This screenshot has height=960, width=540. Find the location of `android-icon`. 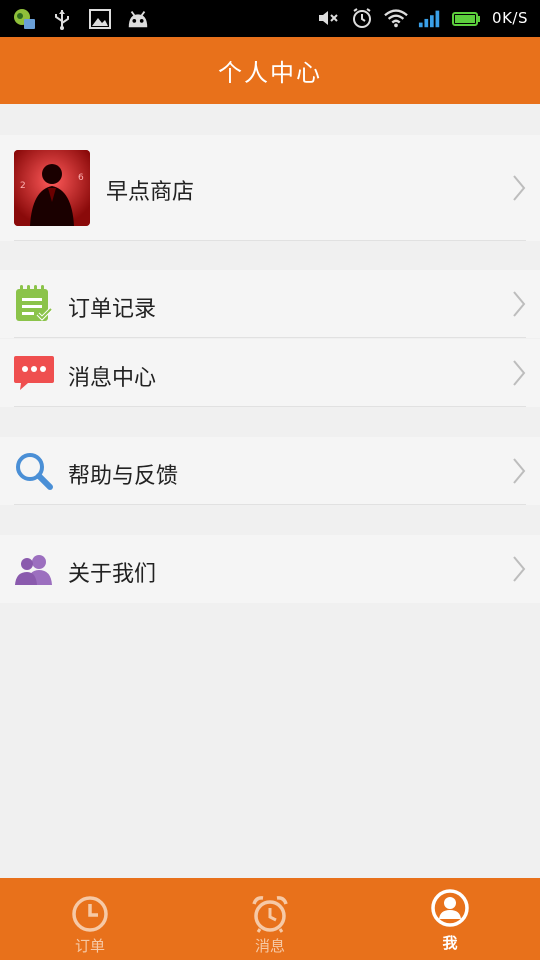

android-icon is located at coordinates (138, 19).